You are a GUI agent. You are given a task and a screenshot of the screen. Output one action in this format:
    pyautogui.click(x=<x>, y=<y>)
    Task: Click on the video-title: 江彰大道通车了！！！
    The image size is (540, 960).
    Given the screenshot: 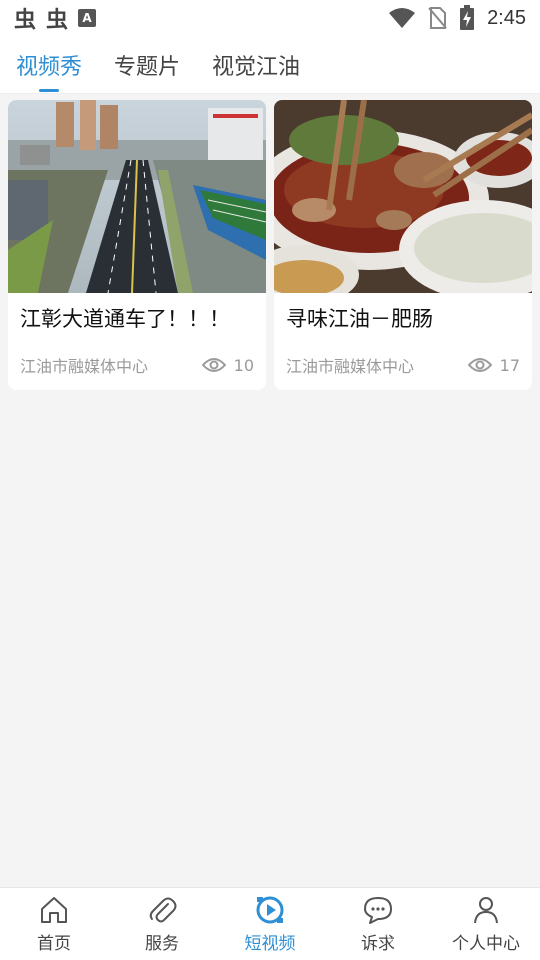 What is the action you would take?
    pyautogui.click(x=137, y=318)
    